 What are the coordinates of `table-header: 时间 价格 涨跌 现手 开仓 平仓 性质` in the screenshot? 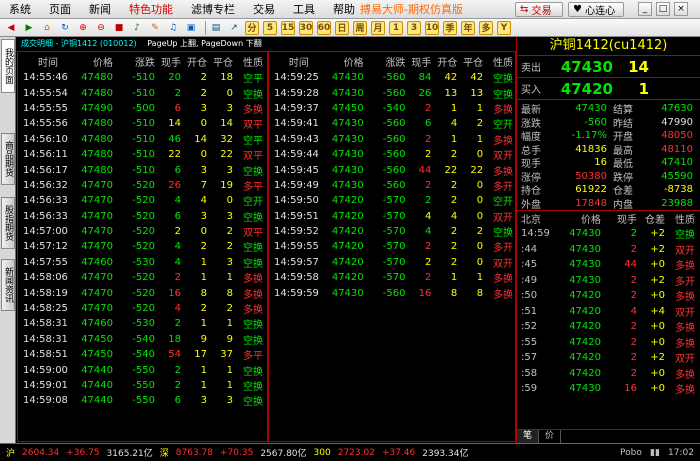 It's located at (392, 61).